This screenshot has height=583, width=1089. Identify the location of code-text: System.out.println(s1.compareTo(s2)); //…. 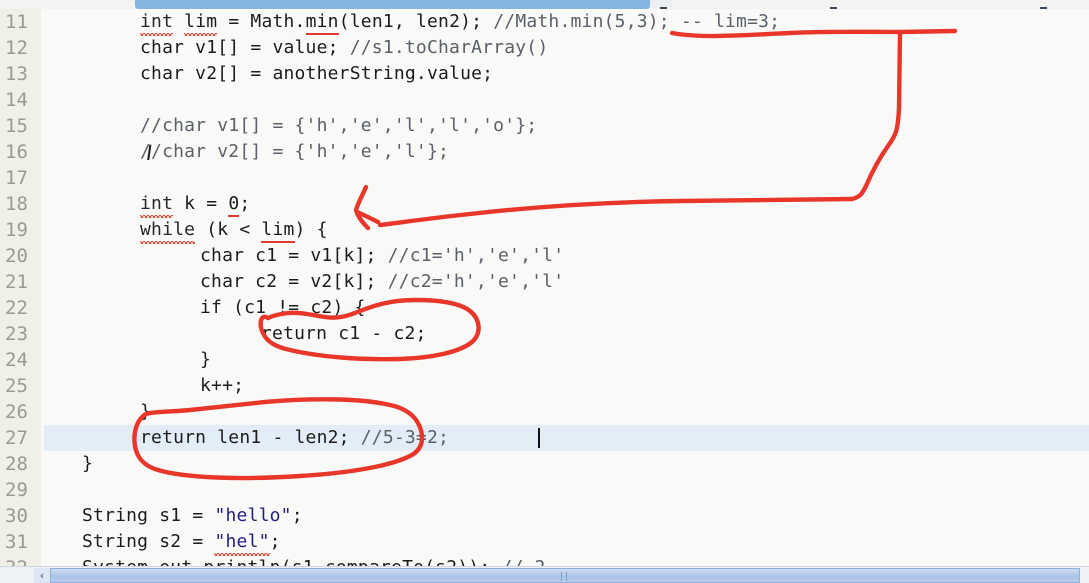
(314, 560).